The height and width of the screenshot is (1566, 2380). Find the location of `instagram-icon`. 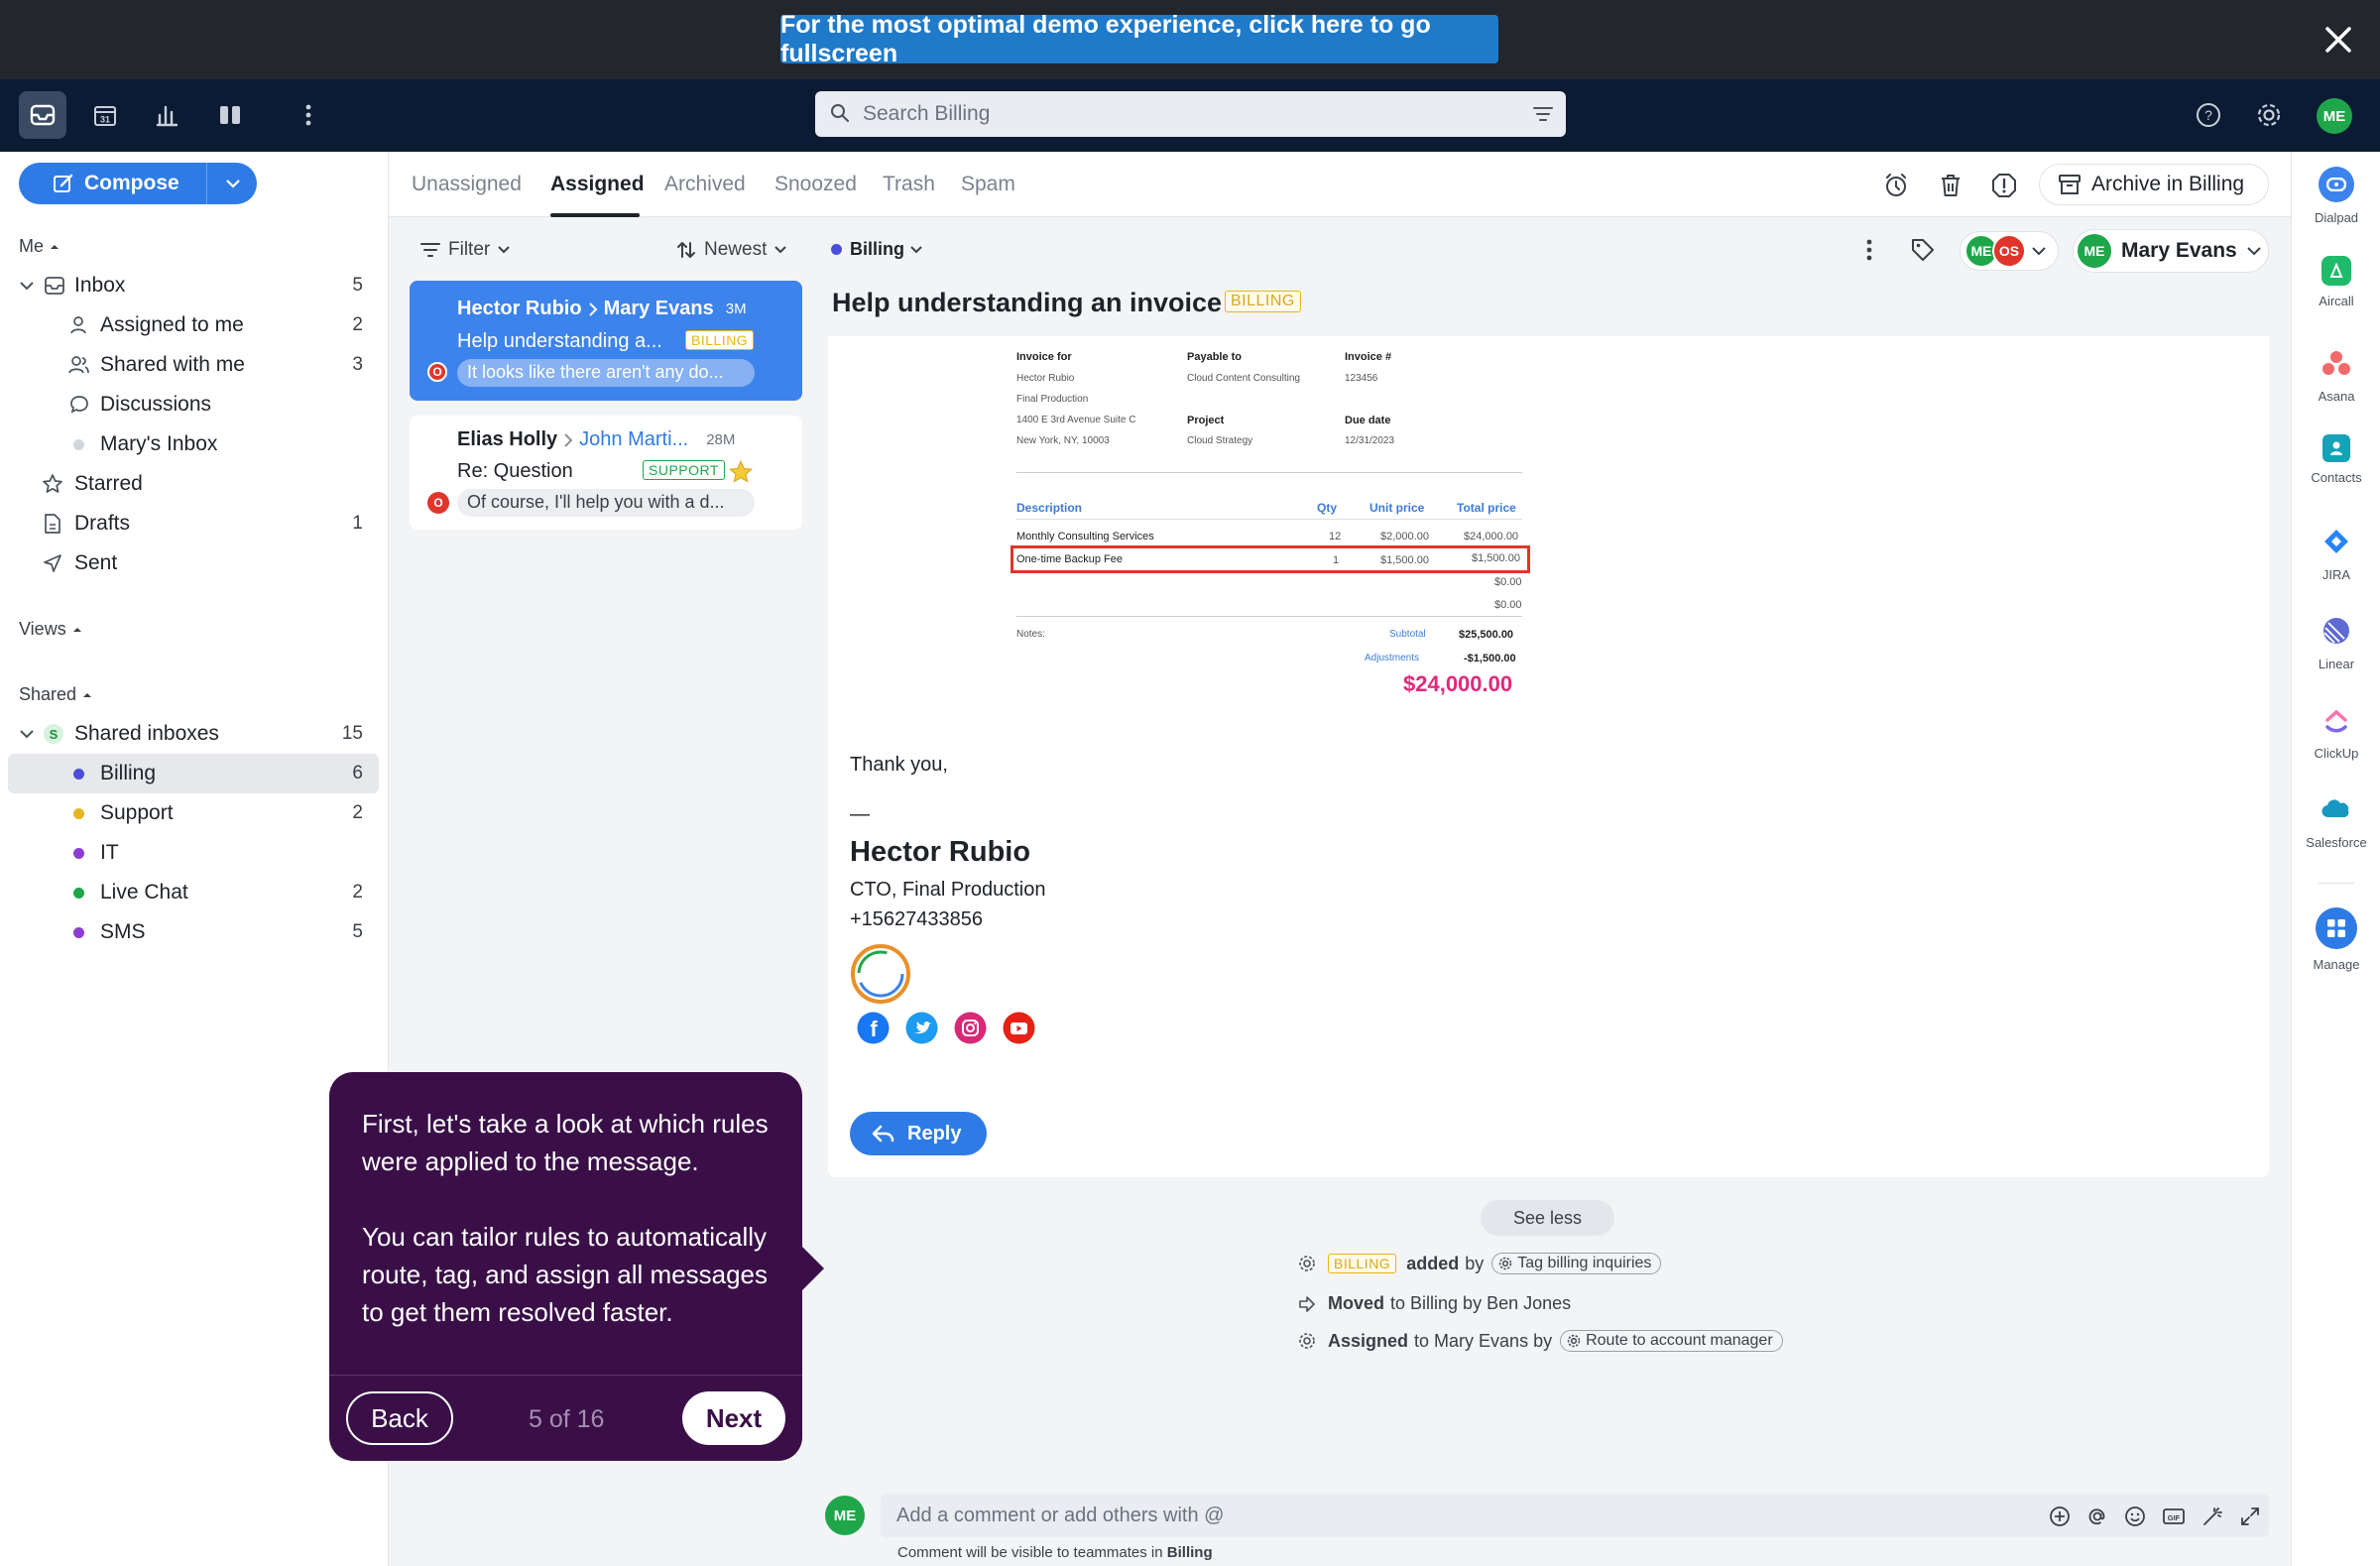

instagram-icon is located at coordinates (970, 1028).